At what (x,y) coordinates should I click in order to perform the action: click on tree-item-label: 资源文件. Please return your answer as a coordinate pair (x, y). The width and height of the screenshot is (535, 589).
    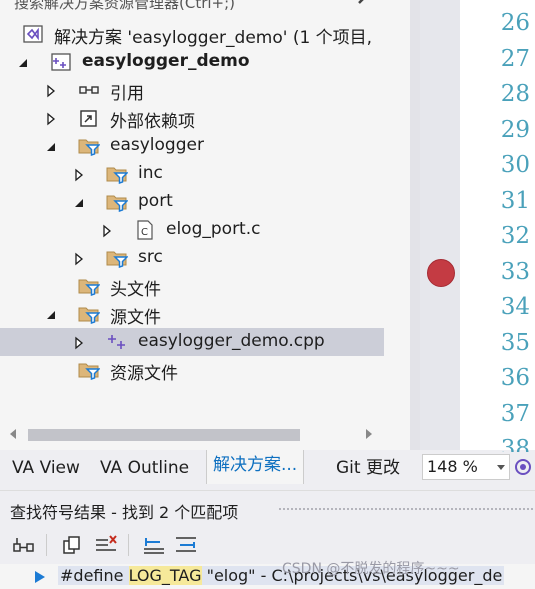
    Looking at the image, I should click on (144, 374).